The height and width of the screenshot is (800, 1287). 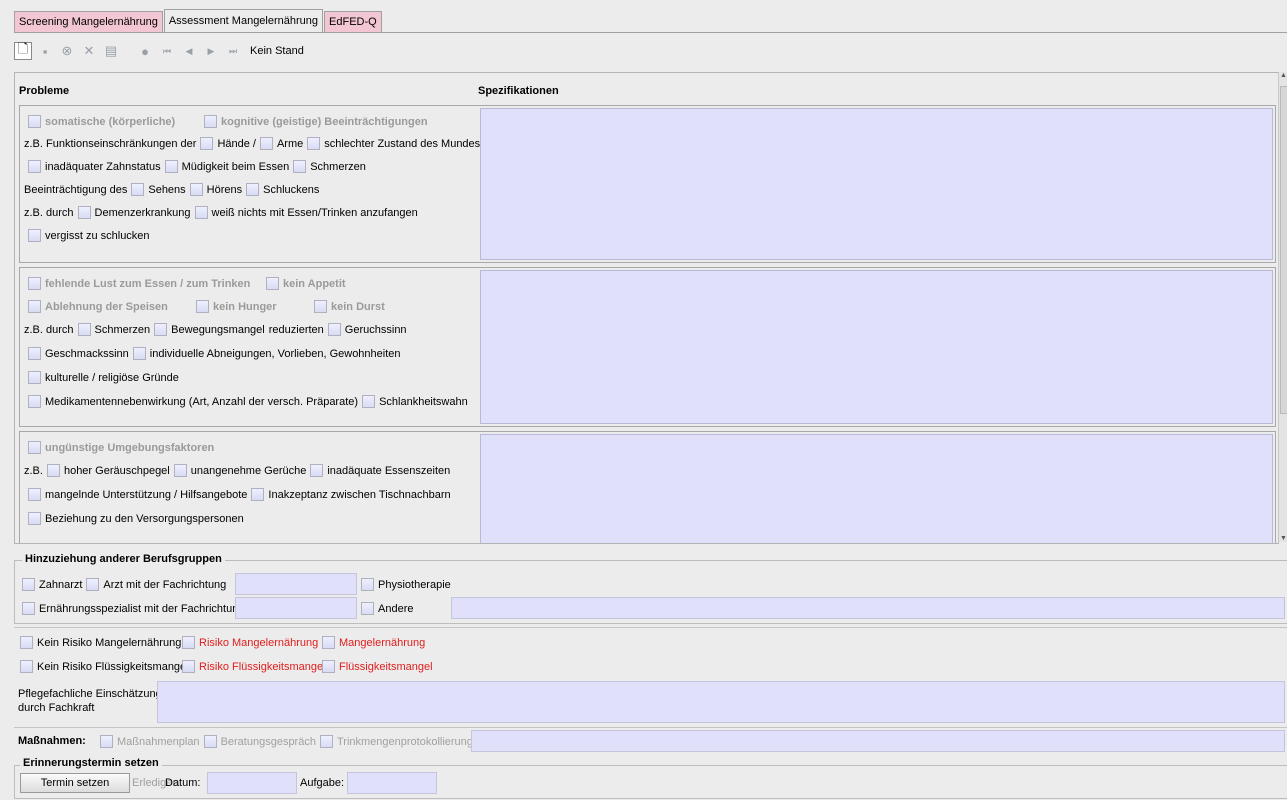 What do you see at coordinates (392, 783) in the screenshot?
I see `aufgabe-input` at bounding box center [392, 783].